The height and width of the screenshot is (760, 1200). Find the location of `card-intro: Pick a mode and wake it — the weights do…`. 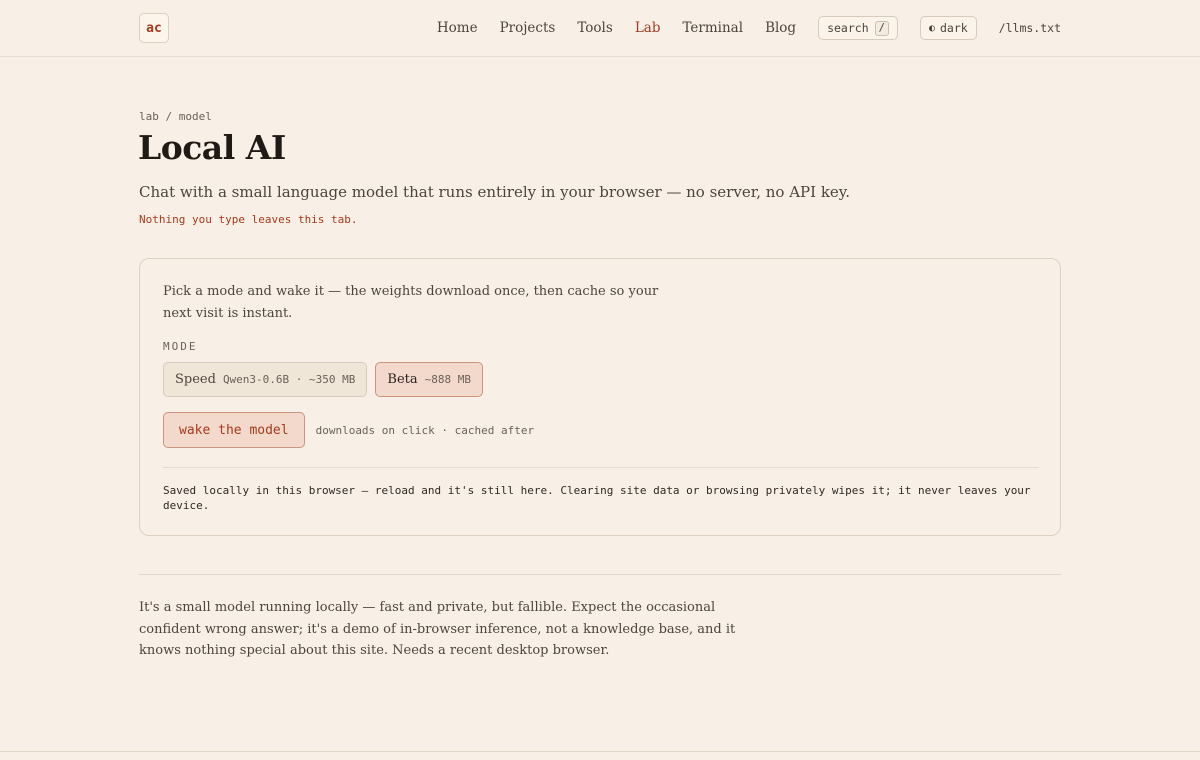

card-intro: Pick a mode and wake it — the weights do… is located at coordinates (411, 302).